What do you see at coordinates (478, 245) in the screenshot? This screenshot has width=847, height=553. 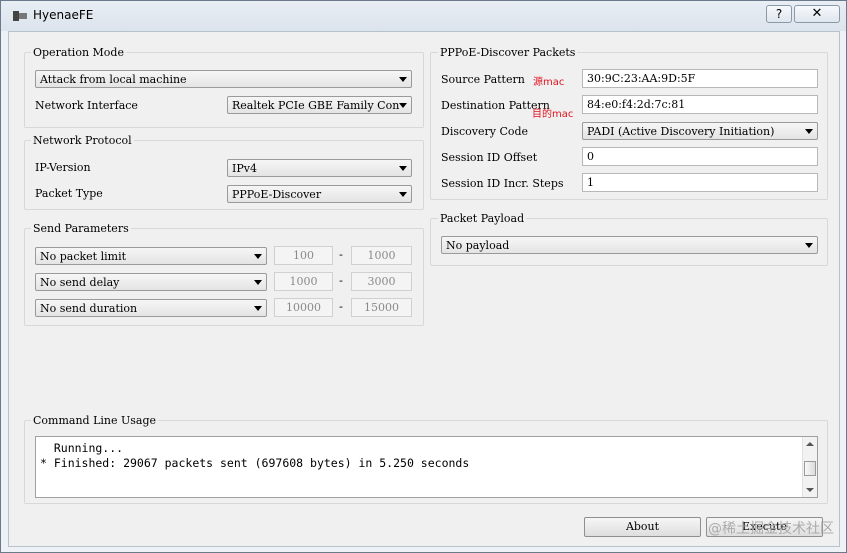 I see `packet-payload-value: No payload` at bounding box center [478, 245].